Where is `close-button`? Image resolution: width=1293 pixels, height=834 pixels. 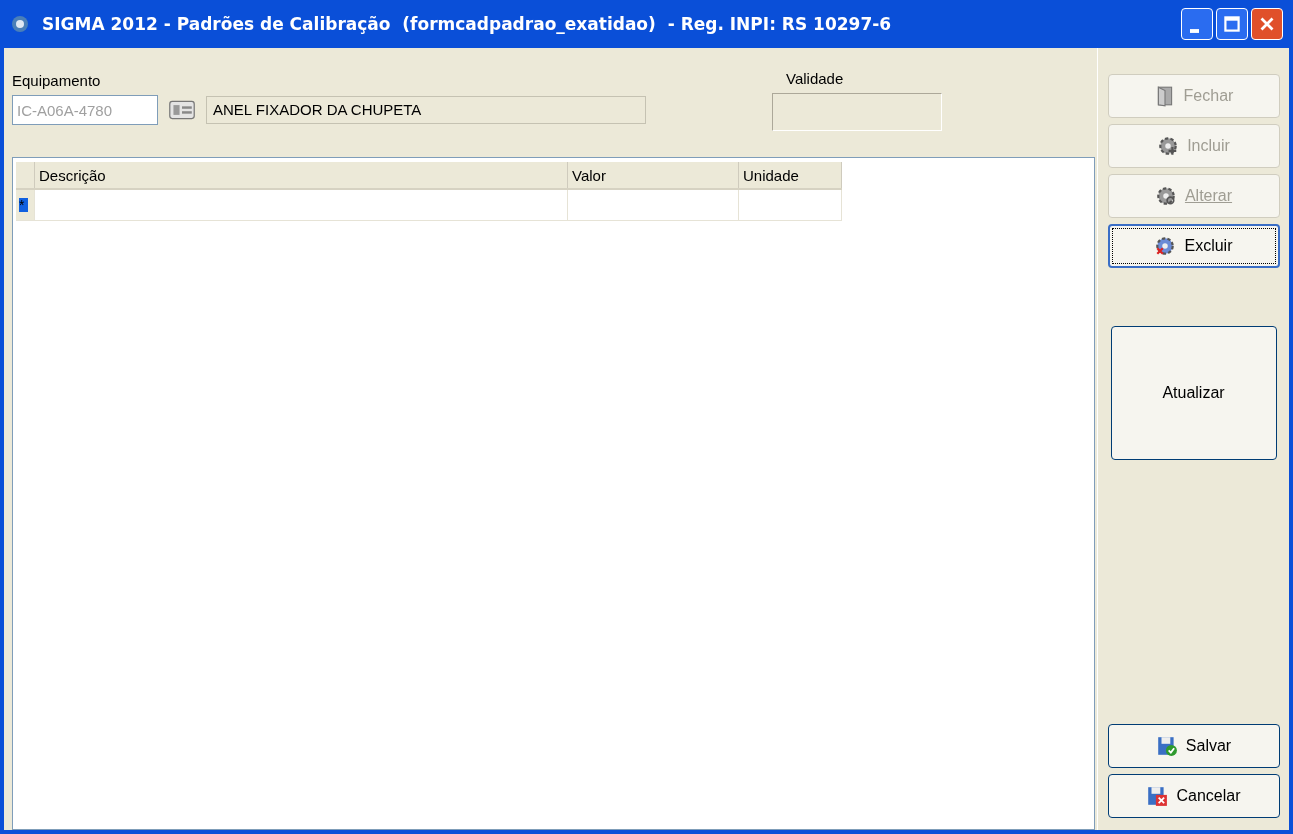 close-button is located at coordinates (1267, 24).